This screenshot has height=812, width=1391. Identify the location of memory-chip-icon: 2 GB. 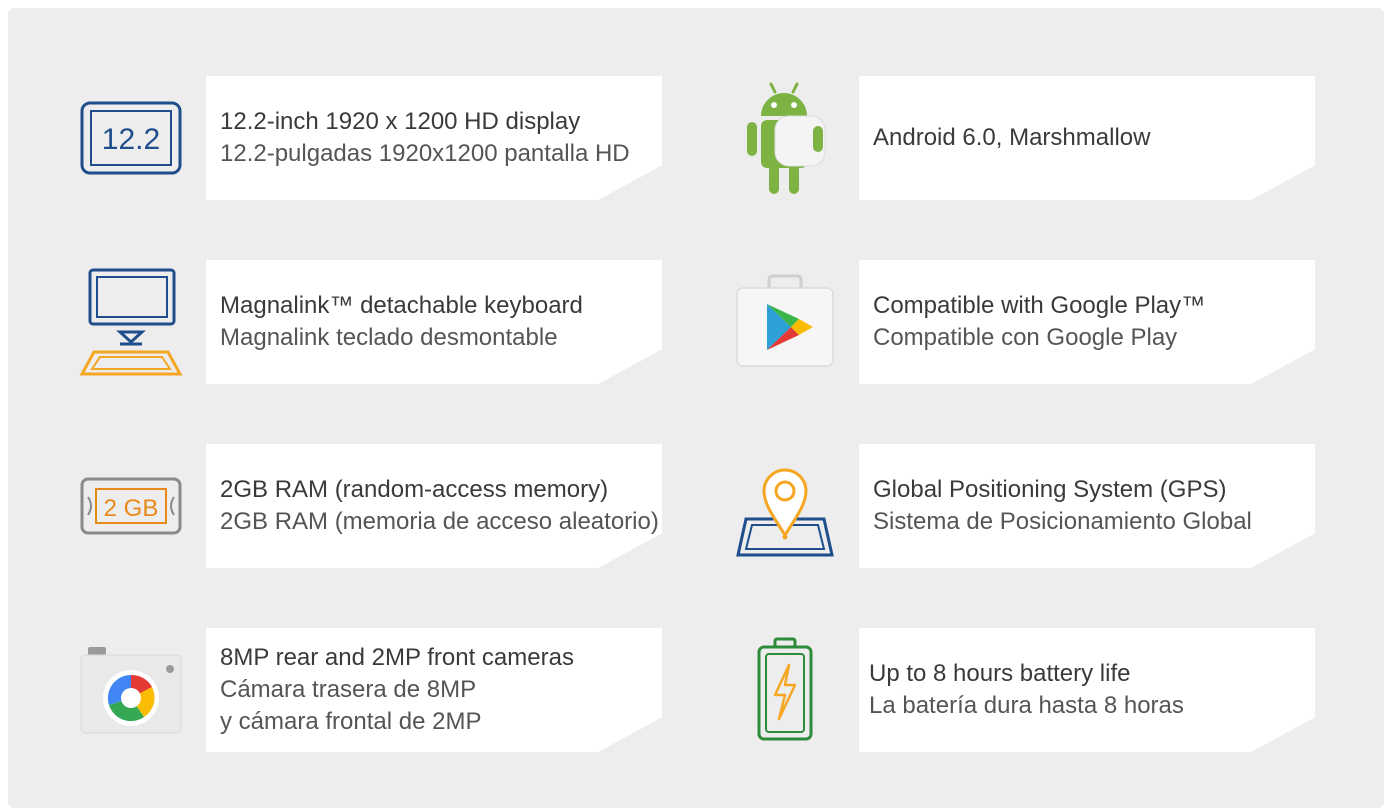
(131, 506).